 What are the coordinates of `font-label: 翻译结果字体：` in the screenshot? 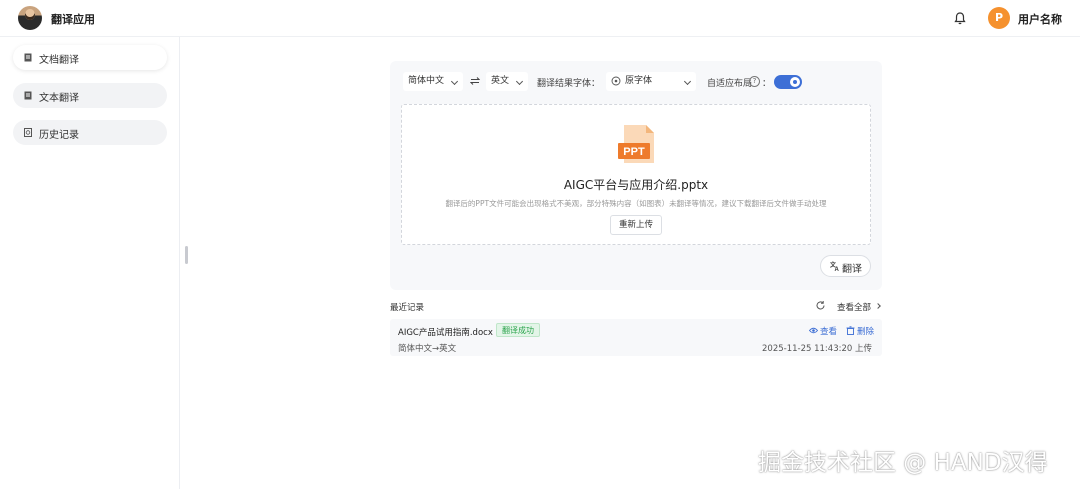 It's located at (569, 84).